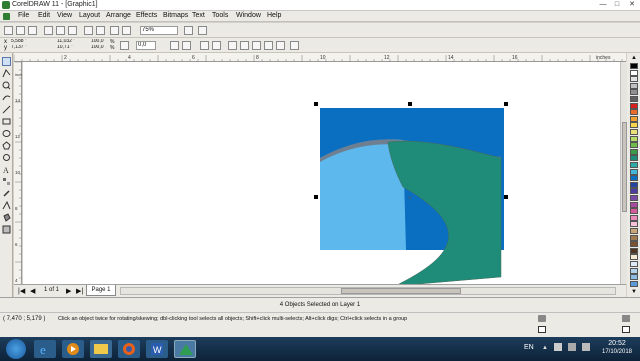  What do you see at coordinates (72, 30) in the screenshot?
I see `paste-button` at bounding box center [72, 30].